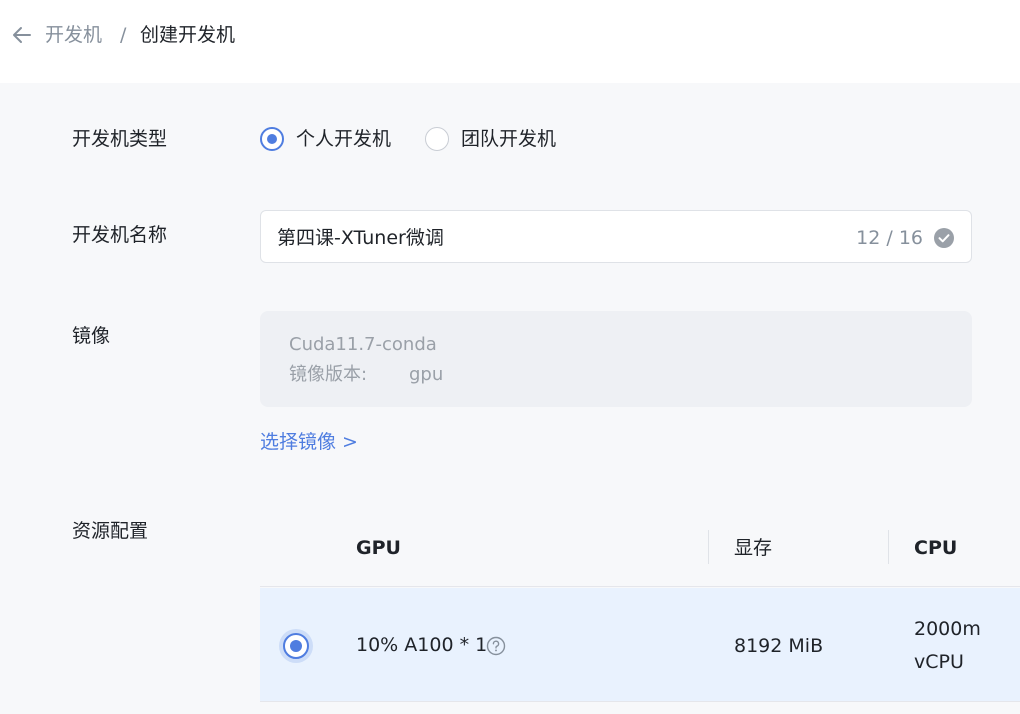  Describe the element at coordinates (889, 238) in the screenshot. I see `name-char-count: 12 / 16` at that location.